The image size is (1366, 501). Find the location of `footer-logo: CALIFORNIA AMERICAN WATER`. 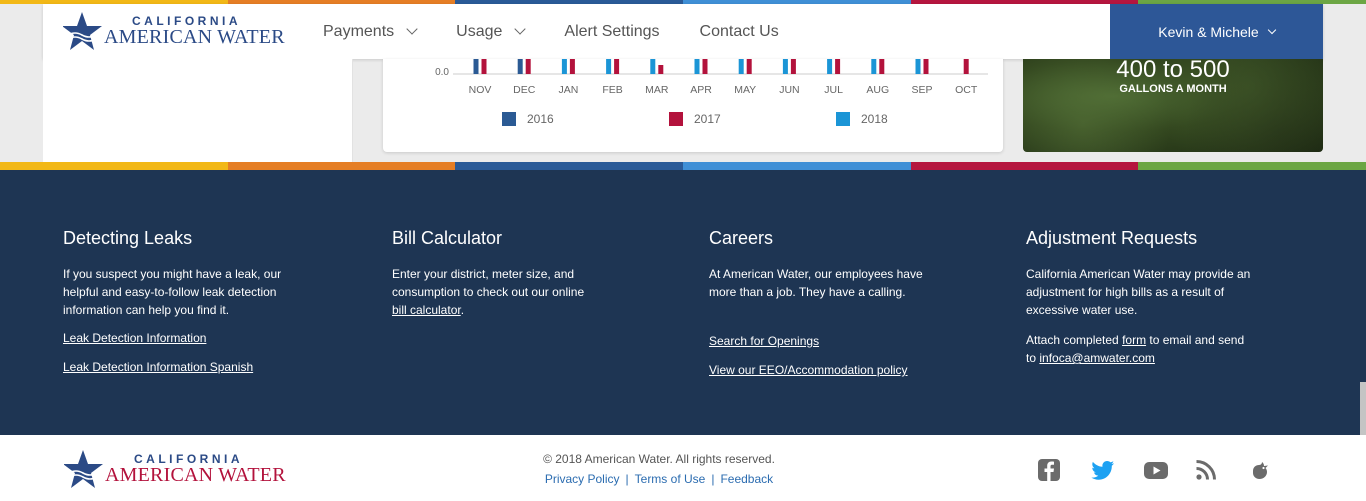

footer-logo: CALIFORNIA AMERICAN WATER is located at coordinates (175, 470).